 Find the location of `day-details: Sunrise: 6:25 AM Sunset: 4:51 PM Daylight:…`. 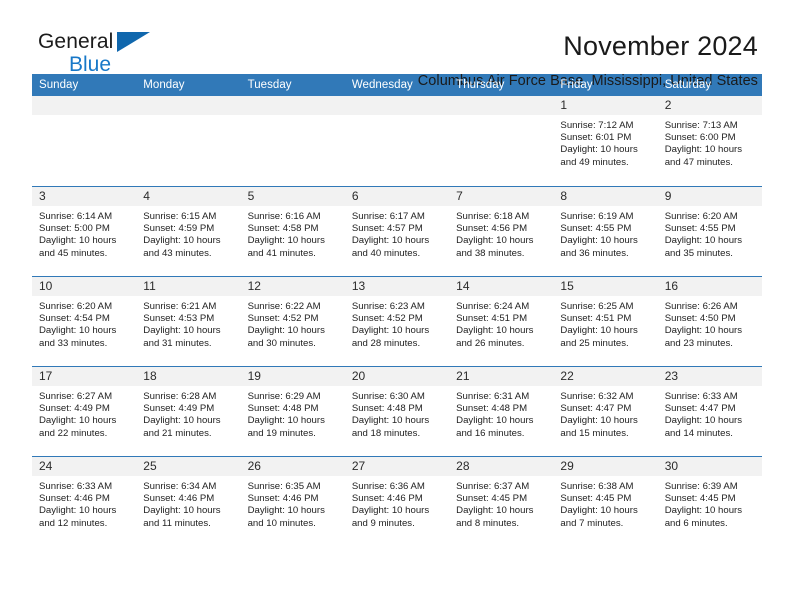

day-details: Sunrise: 6:25 AM Sunset: 4:51 PM Daylight:… is located at coordinates (605, 323).